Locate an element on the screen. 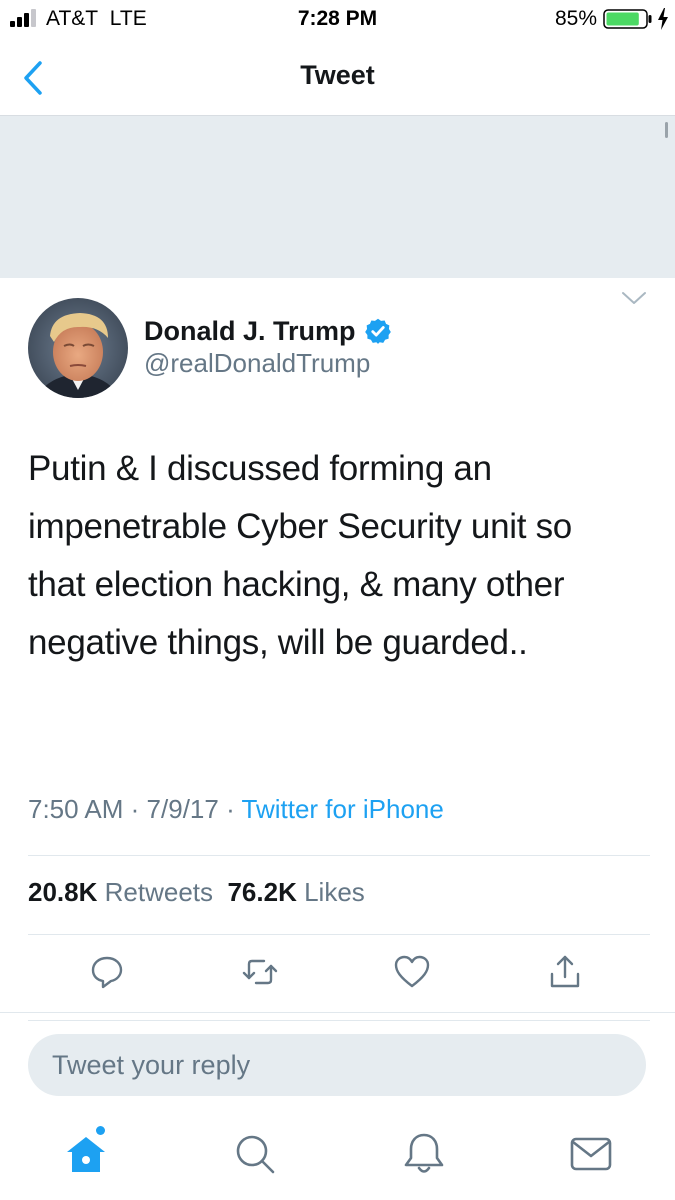  share-icon is located at coordinates (565, 972).